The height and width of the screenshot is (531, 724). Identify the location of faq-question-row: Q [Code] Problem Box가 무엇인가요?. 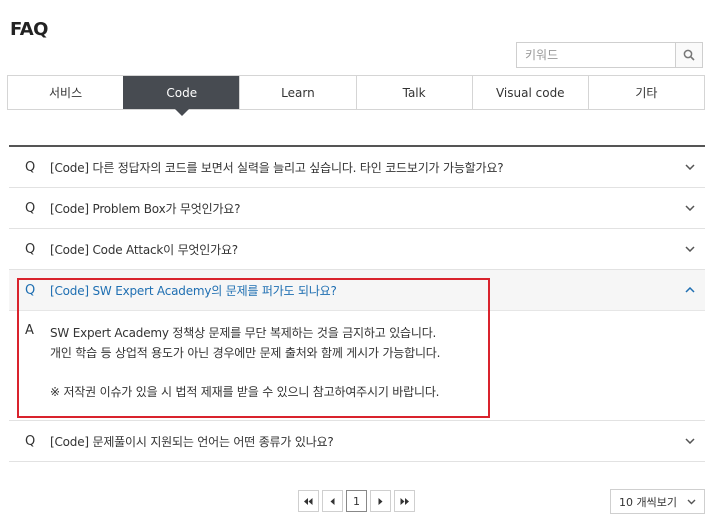
(357, 208).